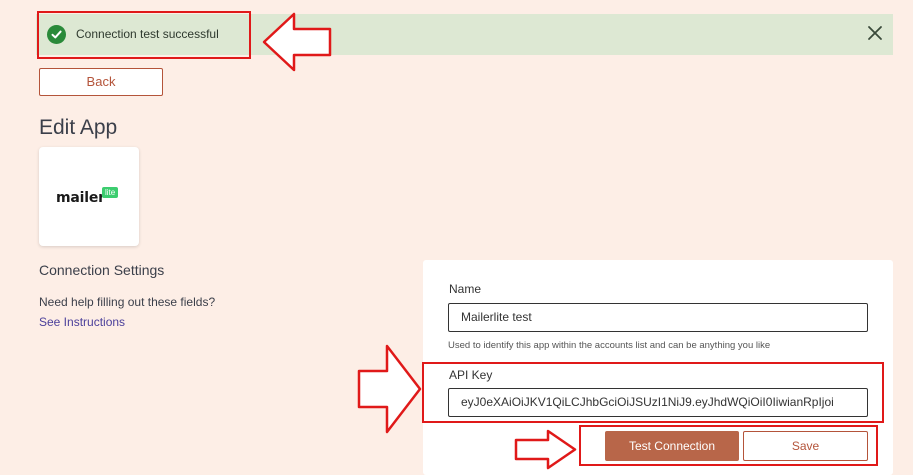 The width and height of the screenshot is (913, 475). I want to click on app-logo-card: mailer lite, so click(89, 196).